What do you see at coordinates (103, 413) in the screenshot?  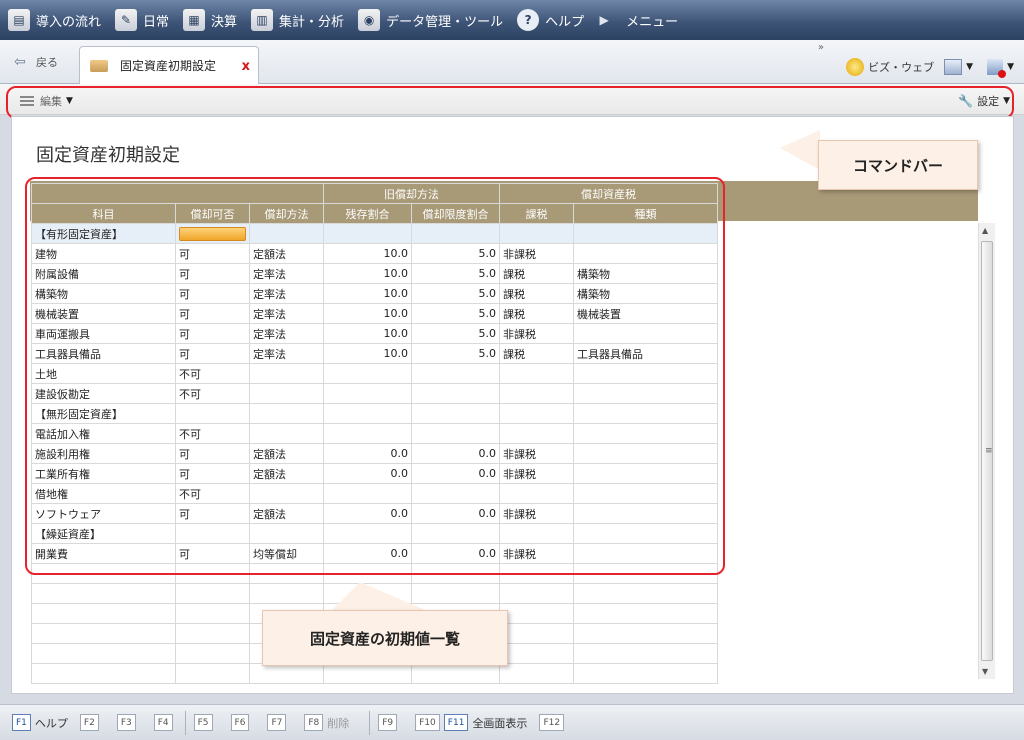 I see `table-cell: 【無形固定資産】` at bounding box center [103, 413].